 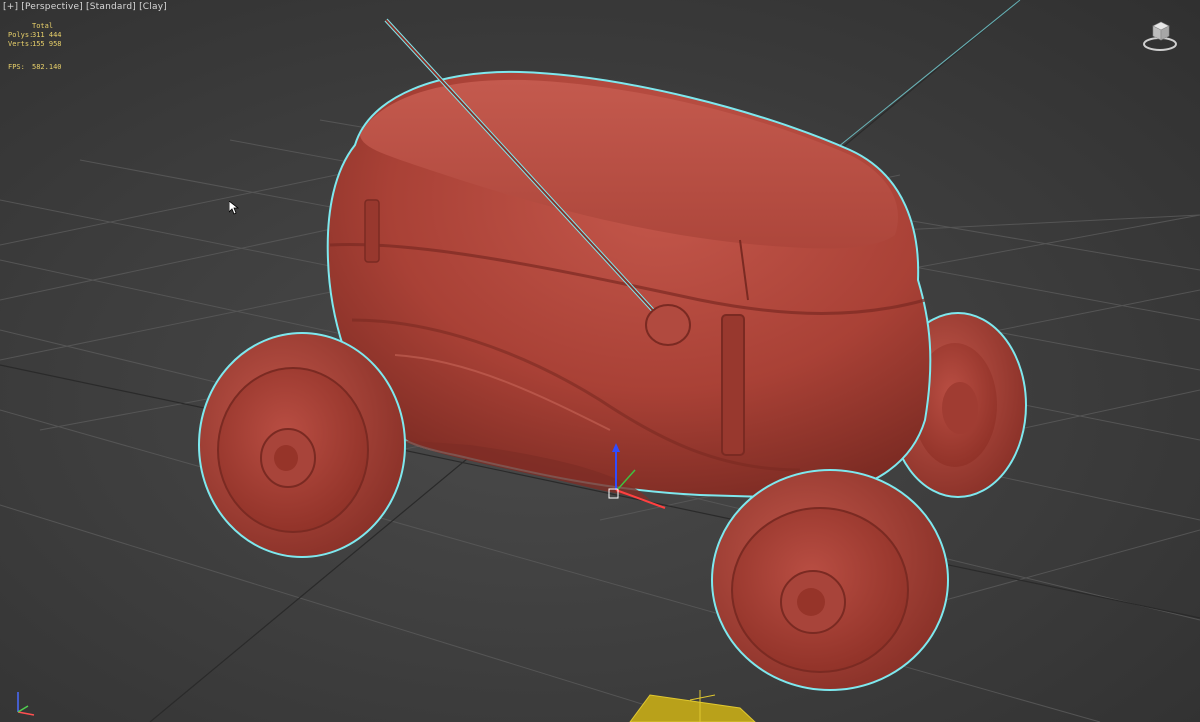 What do you see at coordinates (47, 44) in the screenshot?
I see `verts-value: 155 958` at bounding box center [47, 44].